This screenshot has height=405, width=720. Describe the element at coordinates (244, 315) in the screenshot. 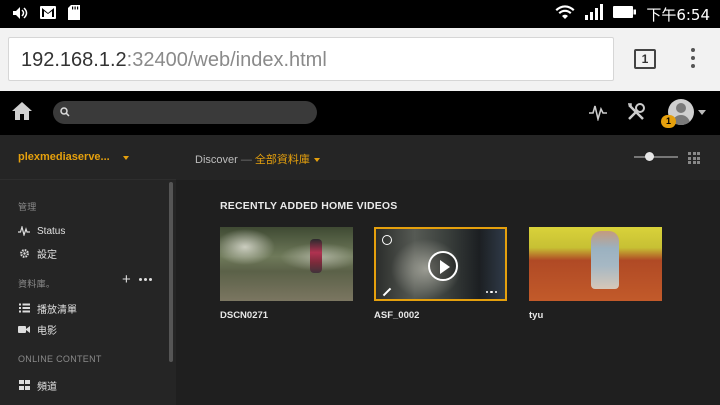

I see `video-title: DSCN0271` at that location.